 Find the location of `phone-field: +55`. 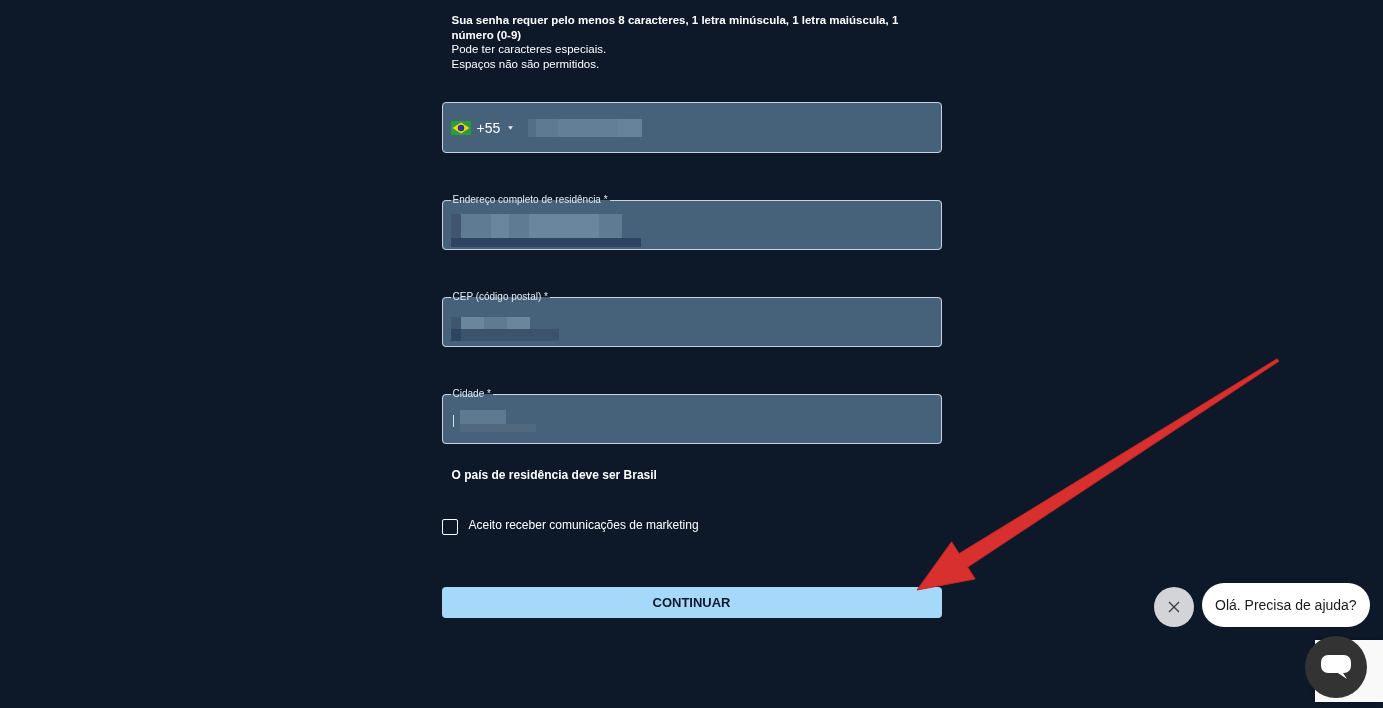

phone-field: +55 is located at coordinates (691, 127).